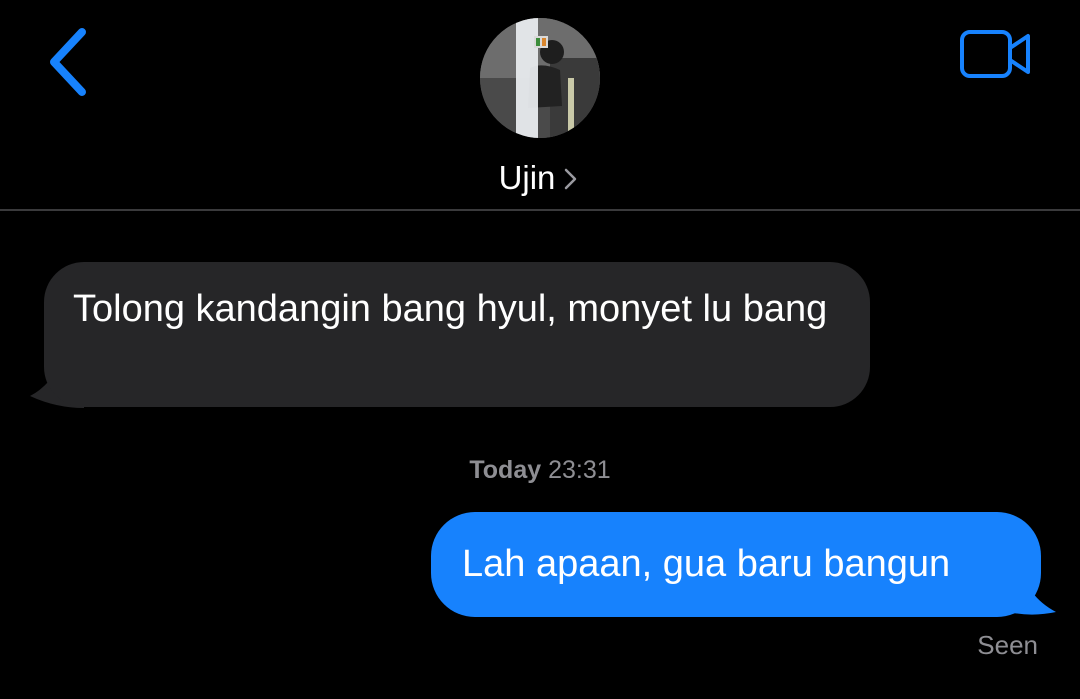  I want to click on contact-avatar, so click(540, 78).